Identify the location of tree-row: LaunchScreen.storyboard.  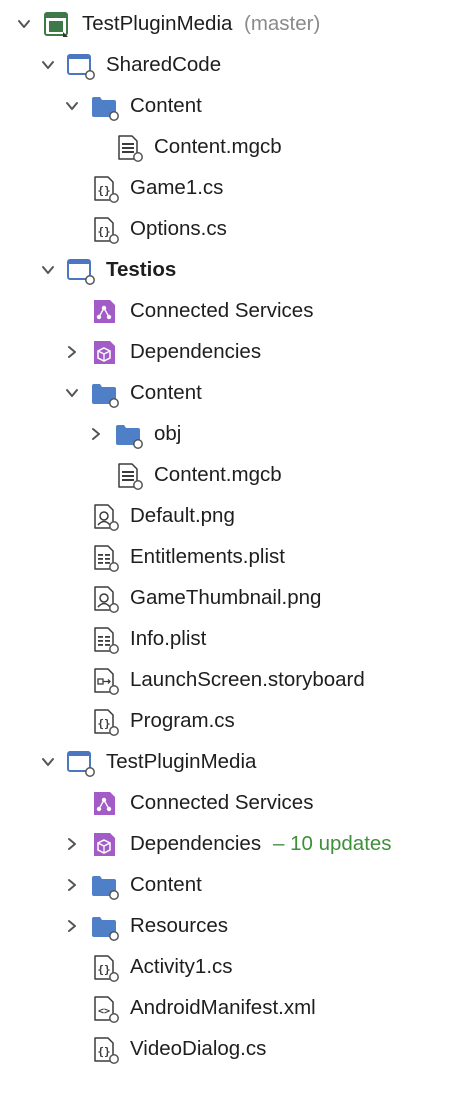
(229, 680).